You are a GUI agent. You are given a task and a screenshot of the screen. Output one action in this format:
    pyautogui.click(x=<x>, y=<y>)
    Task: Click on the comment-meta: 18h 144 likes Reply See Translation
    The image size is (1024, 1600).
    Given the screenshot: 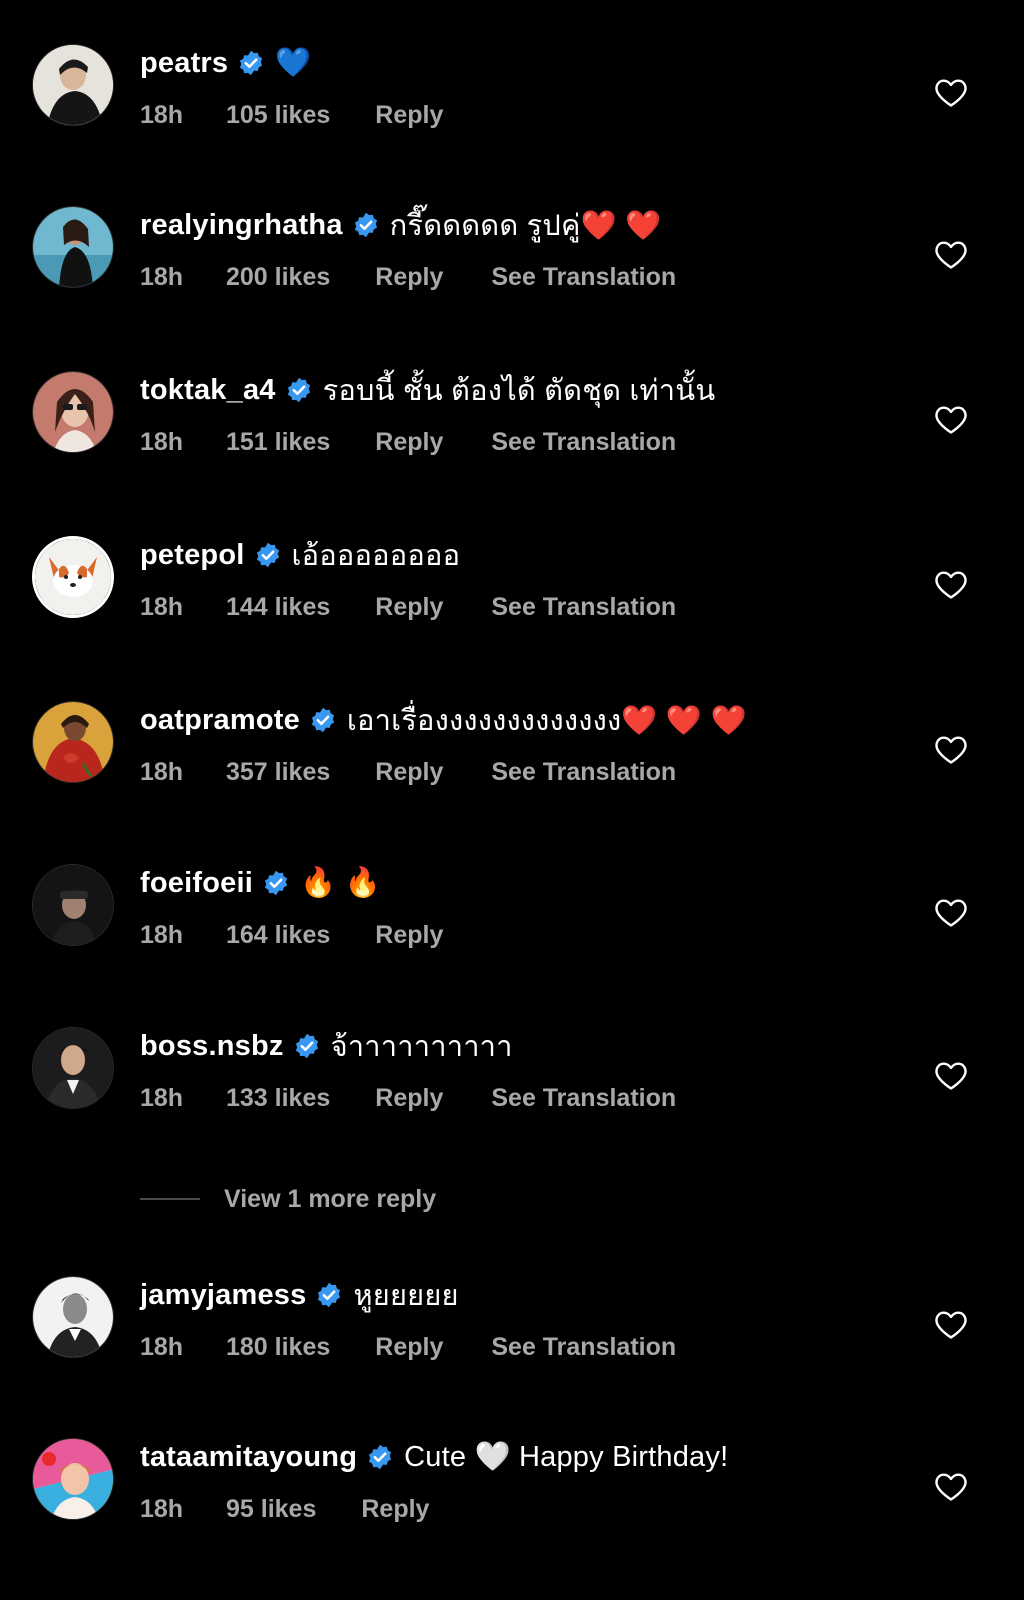 What is the action you would take?
    pyautogui.click(x=408, y=607)
    